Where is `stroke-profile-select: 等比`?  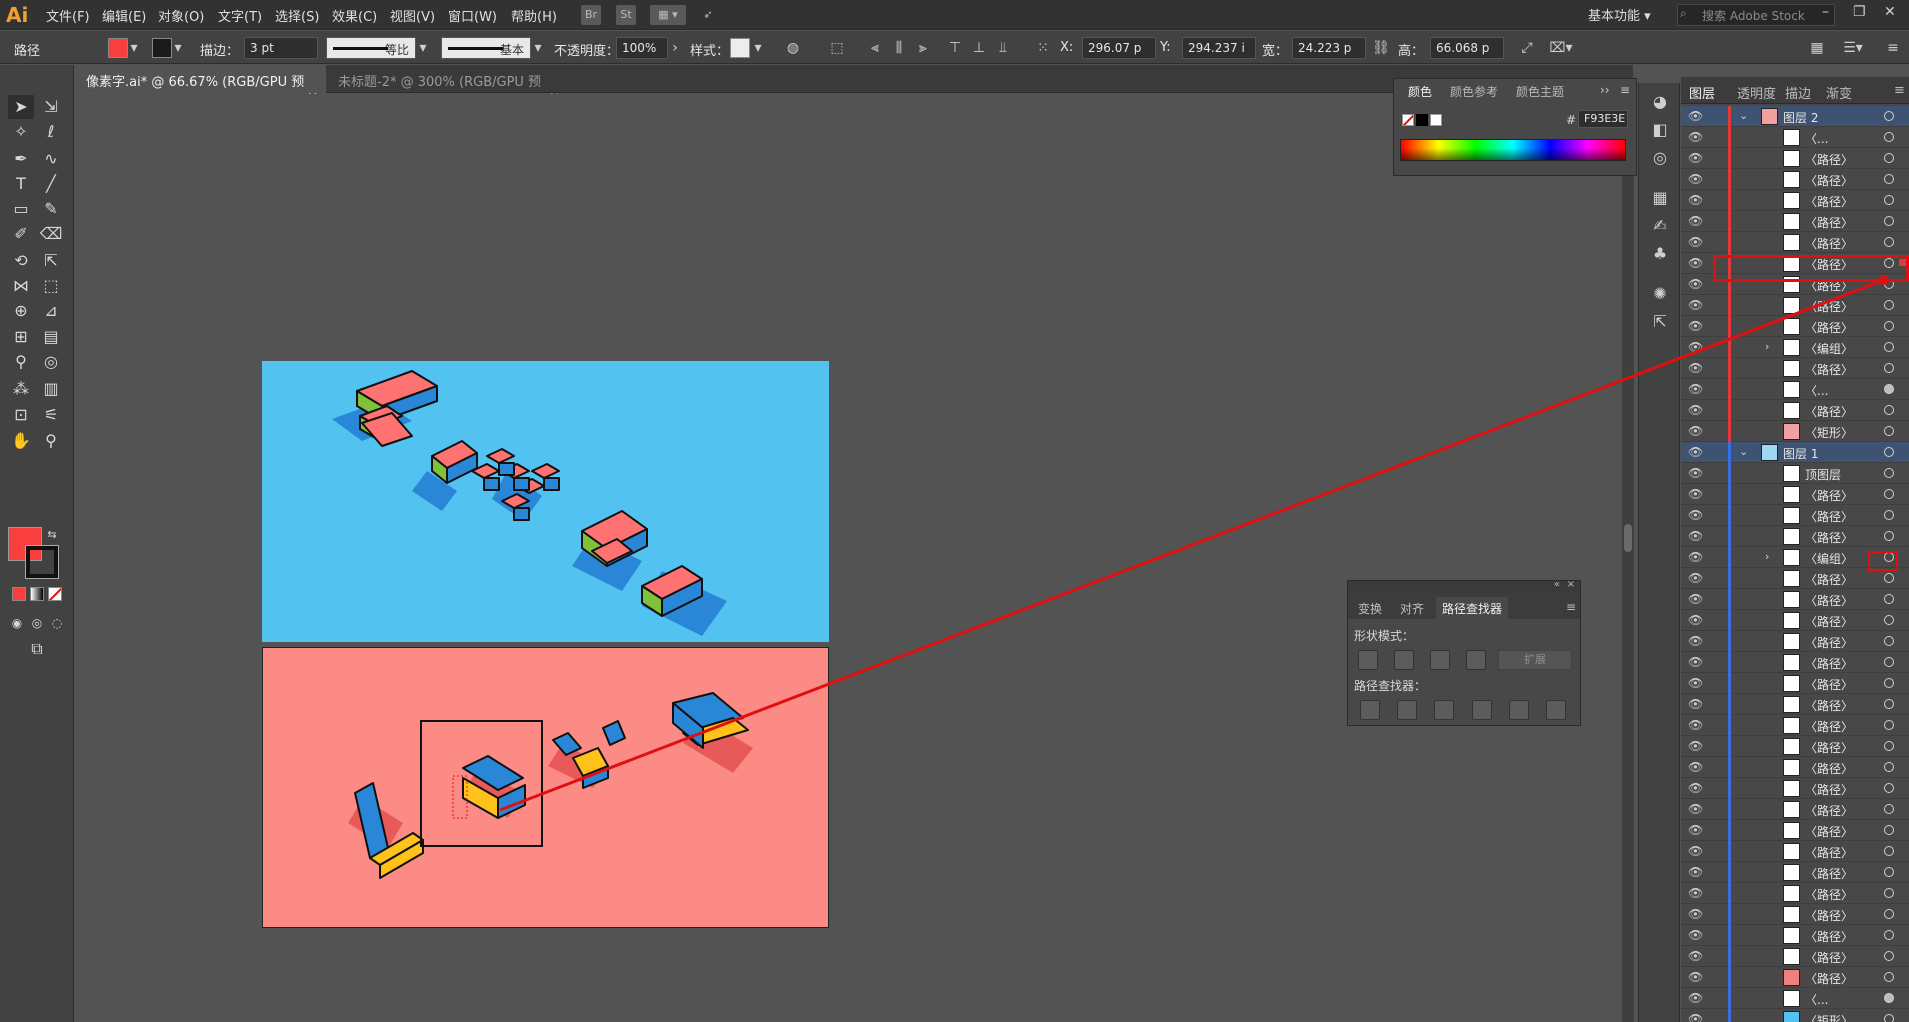
stroke-profile-select: 等比 is located at coordinates (371, 48).